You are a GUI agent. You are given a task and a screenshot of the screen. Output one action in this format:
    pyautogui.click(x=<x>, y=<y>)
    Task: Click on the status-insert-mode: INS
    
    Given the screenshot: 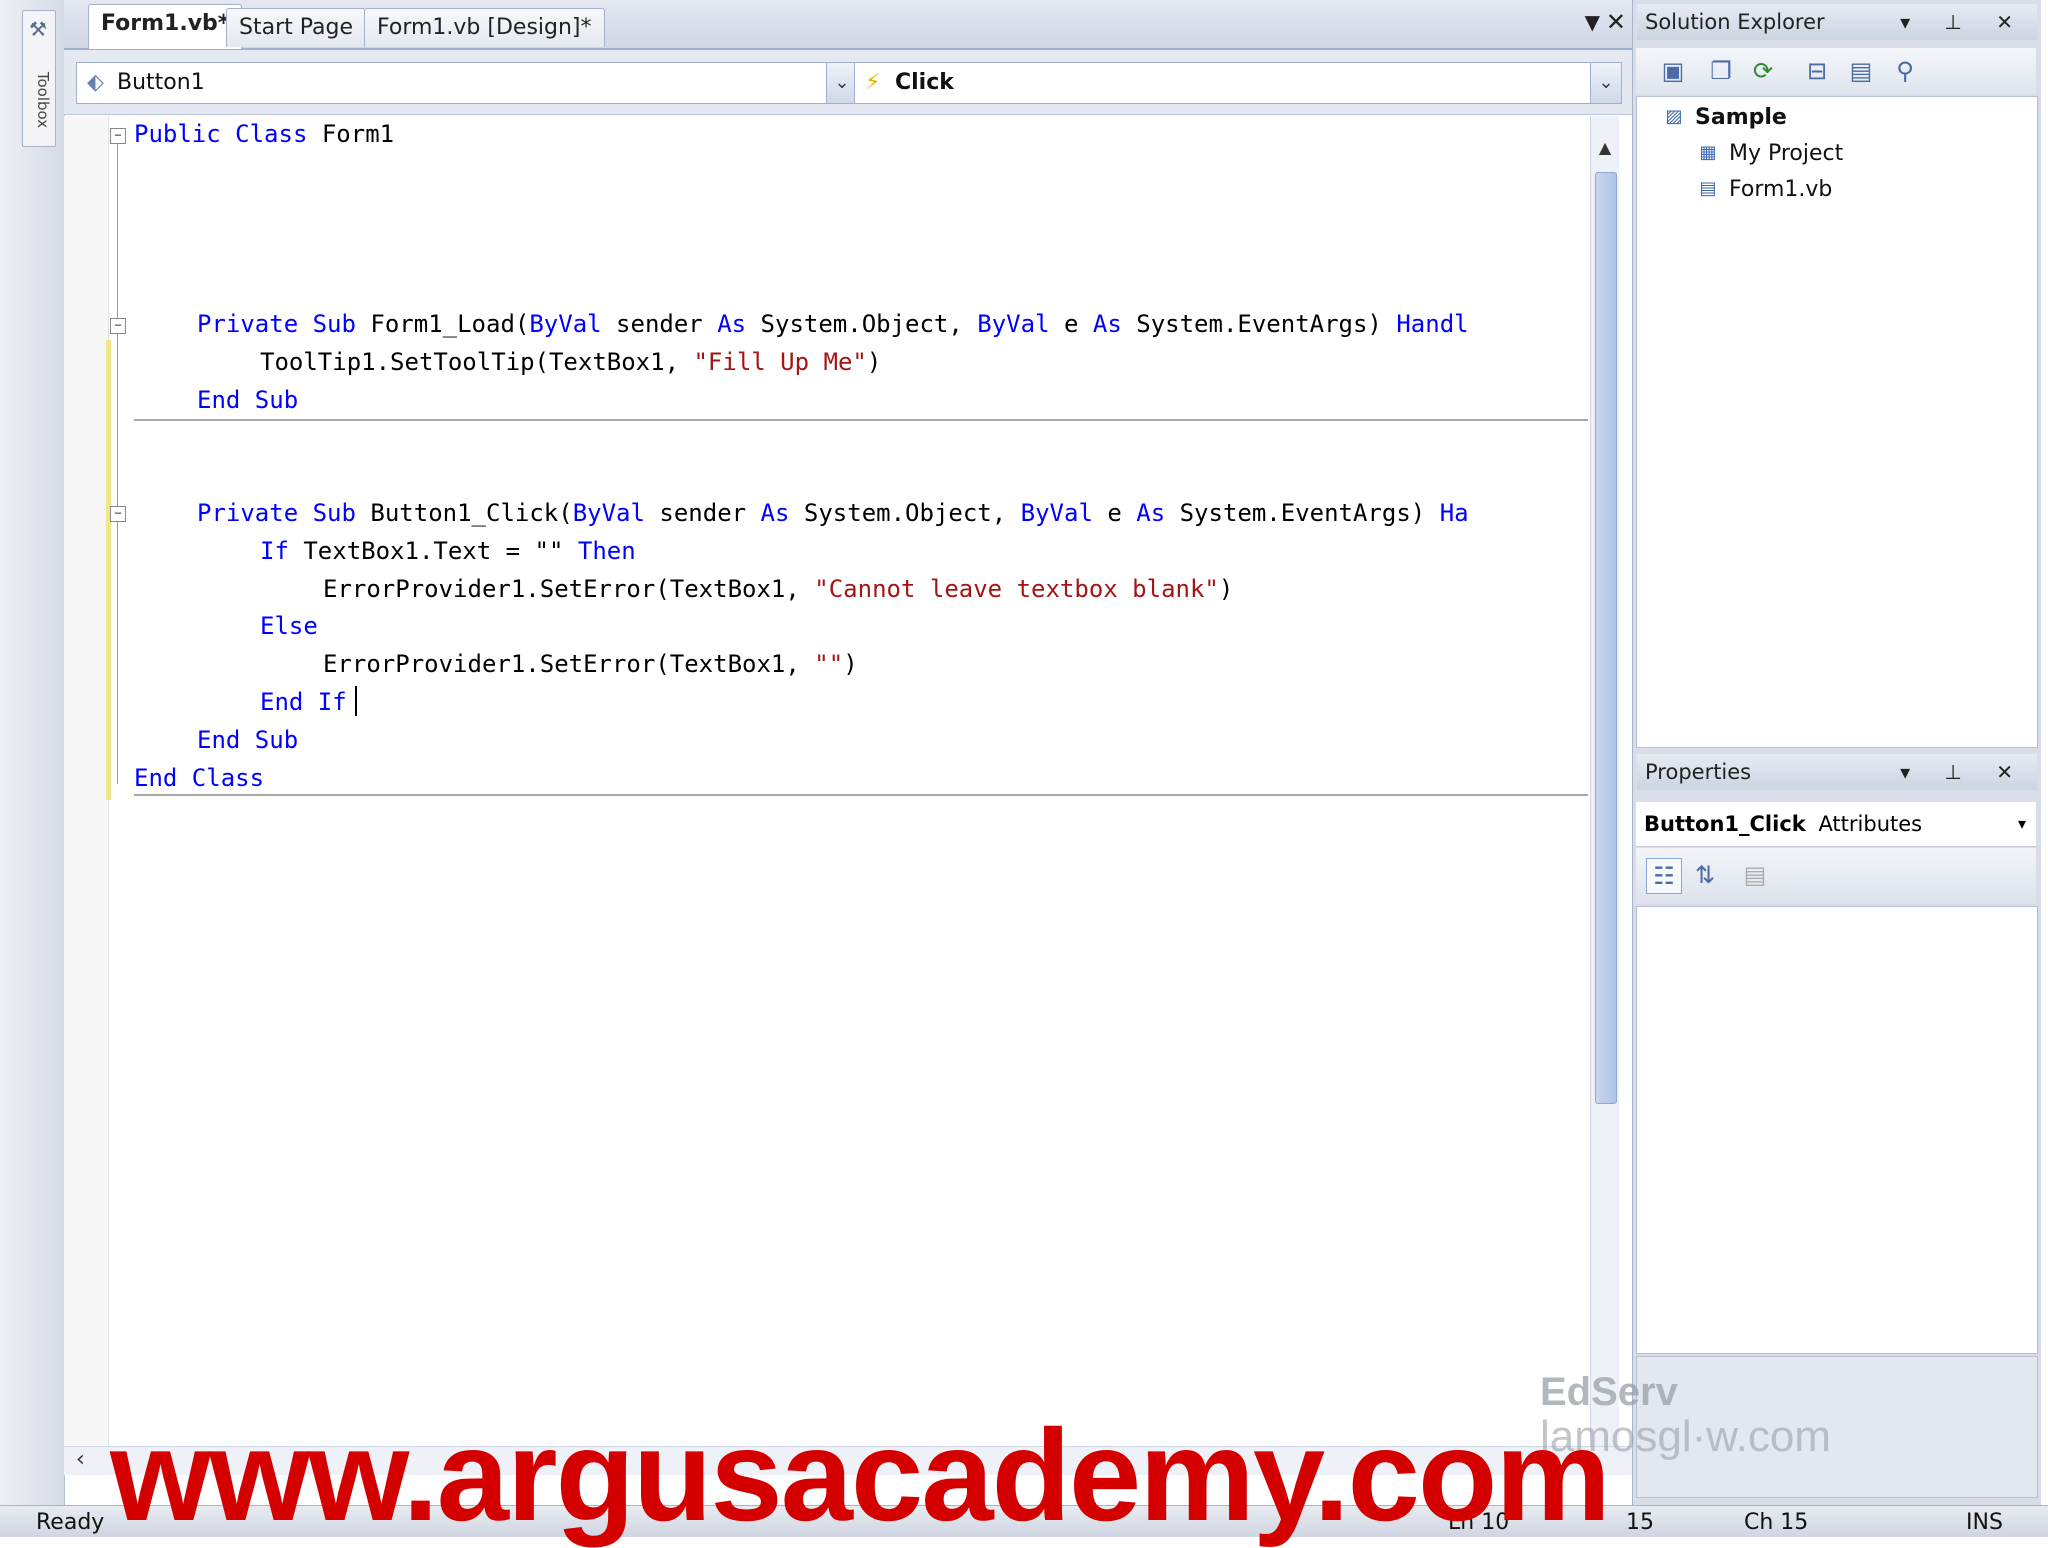 What is the action you would take?
    pyautogui.click(x=1984, y=1522)
    